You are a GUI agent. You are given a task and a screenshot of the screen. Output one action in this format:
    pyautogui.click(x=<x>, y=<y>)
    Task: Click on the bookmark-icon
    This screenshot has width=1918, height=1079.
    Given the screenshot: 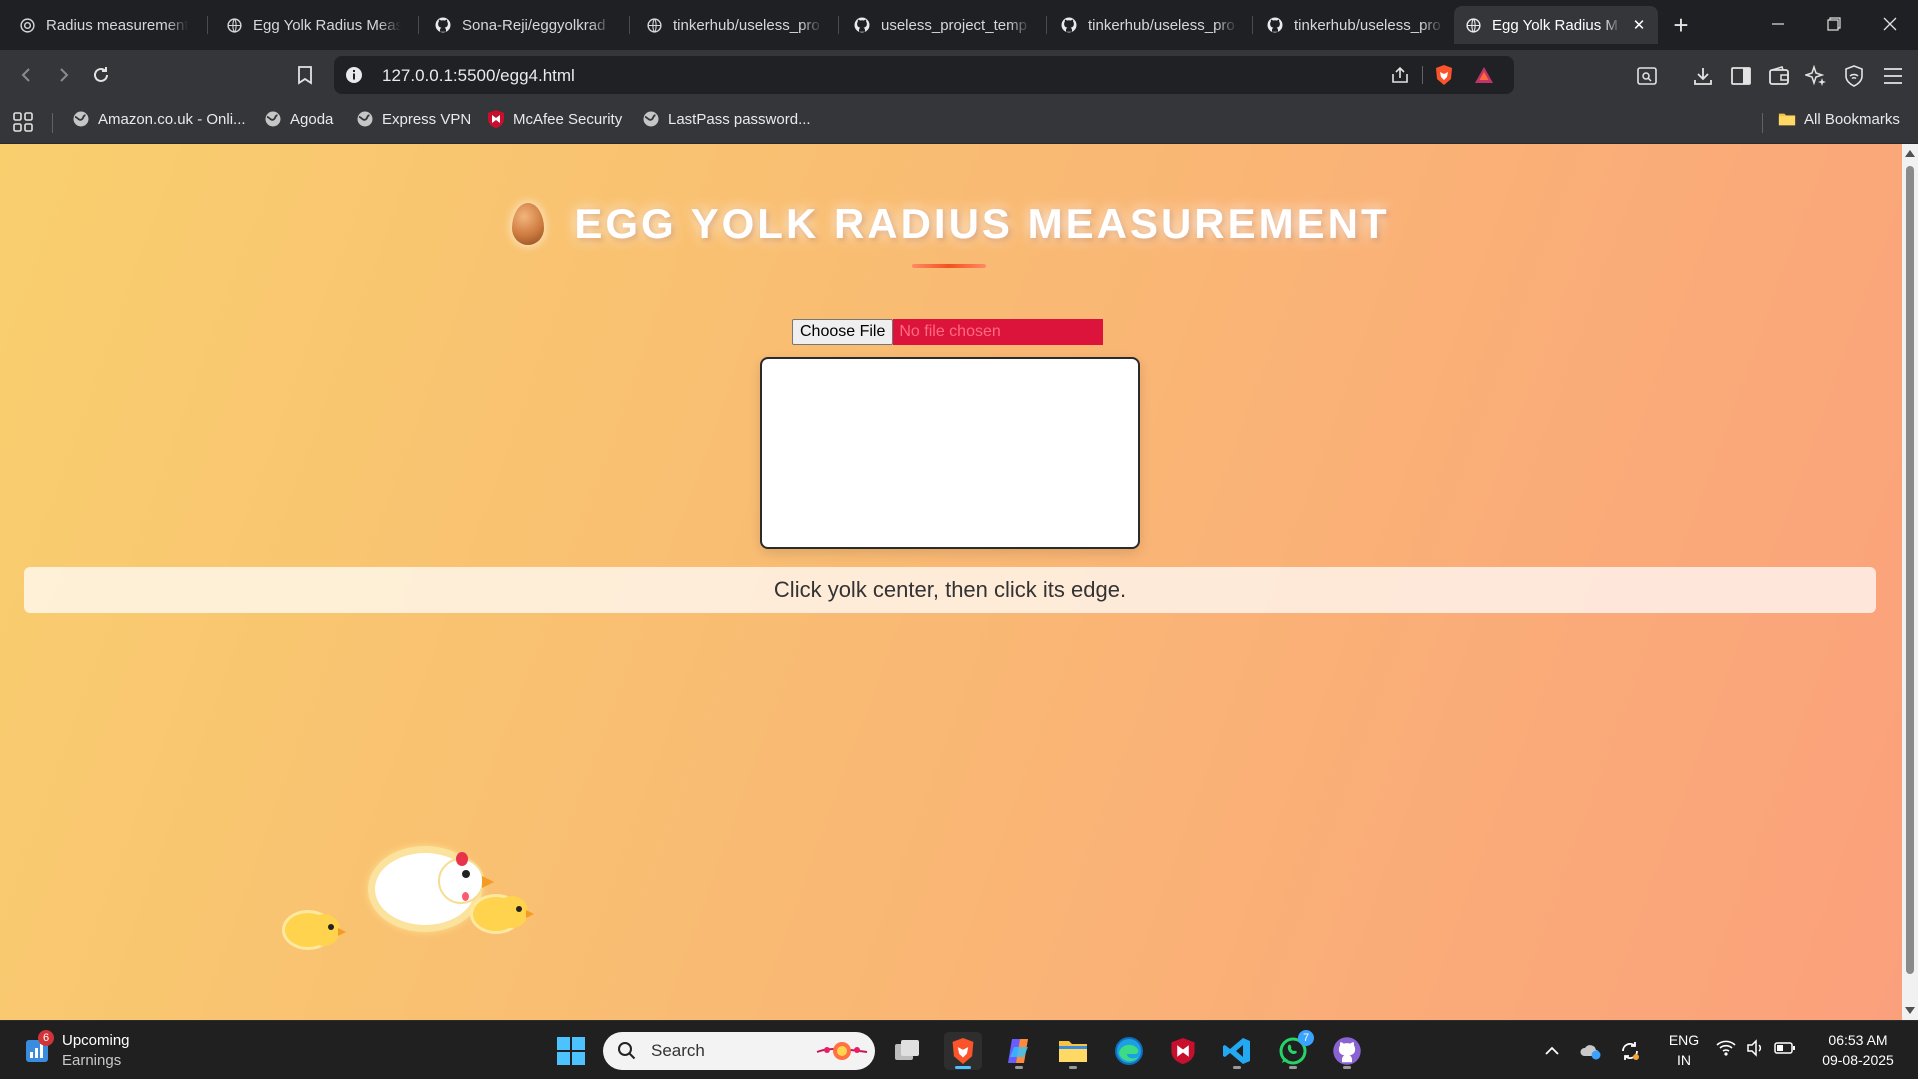 What is the action you would take?
    pyautogui.click(x=305, y=75)
    